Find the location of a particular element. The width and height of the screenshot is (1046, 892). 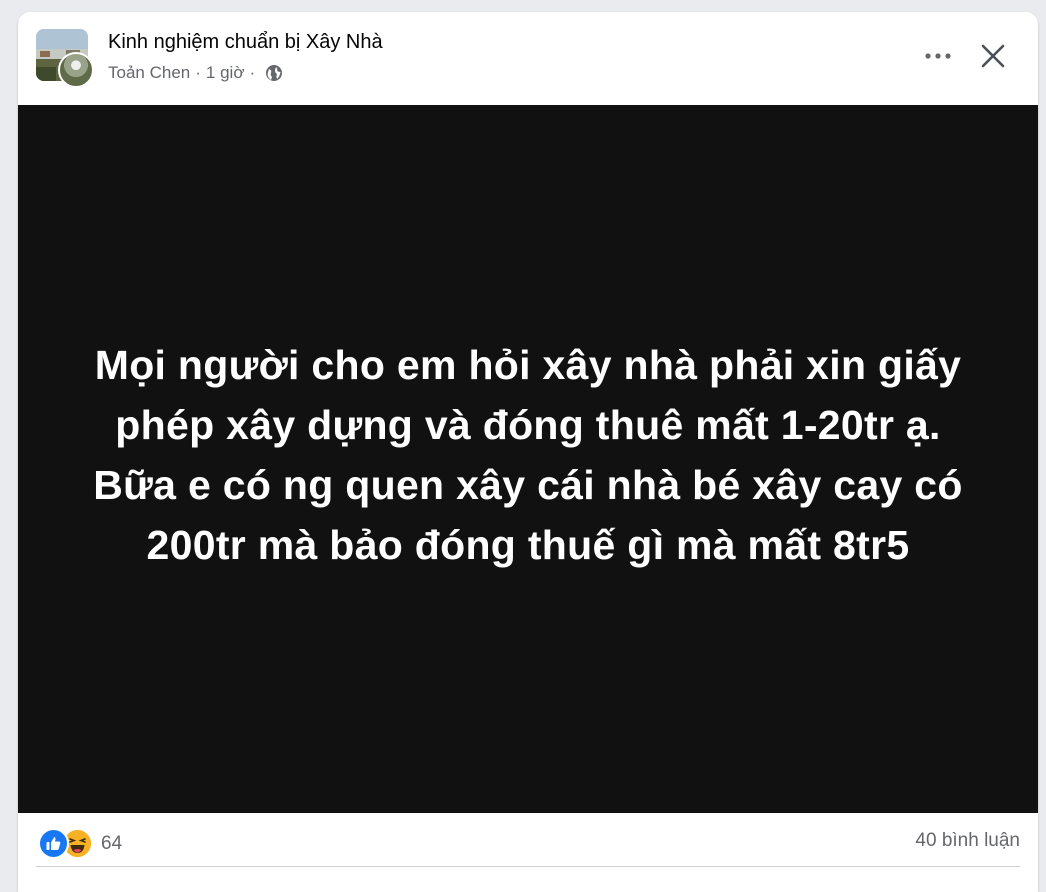

post-time: 1 giờ is located at coordinates (225, 73).